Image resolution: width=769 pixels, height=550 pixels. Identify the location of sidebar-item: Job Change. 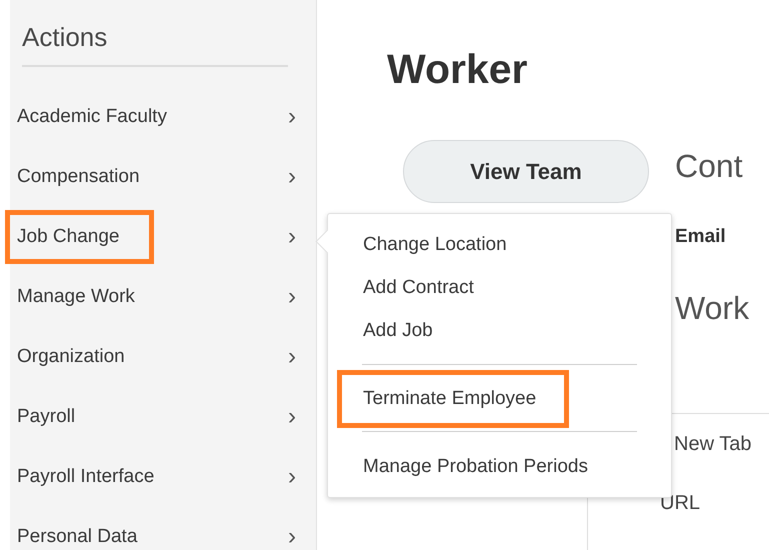
(79, 237).